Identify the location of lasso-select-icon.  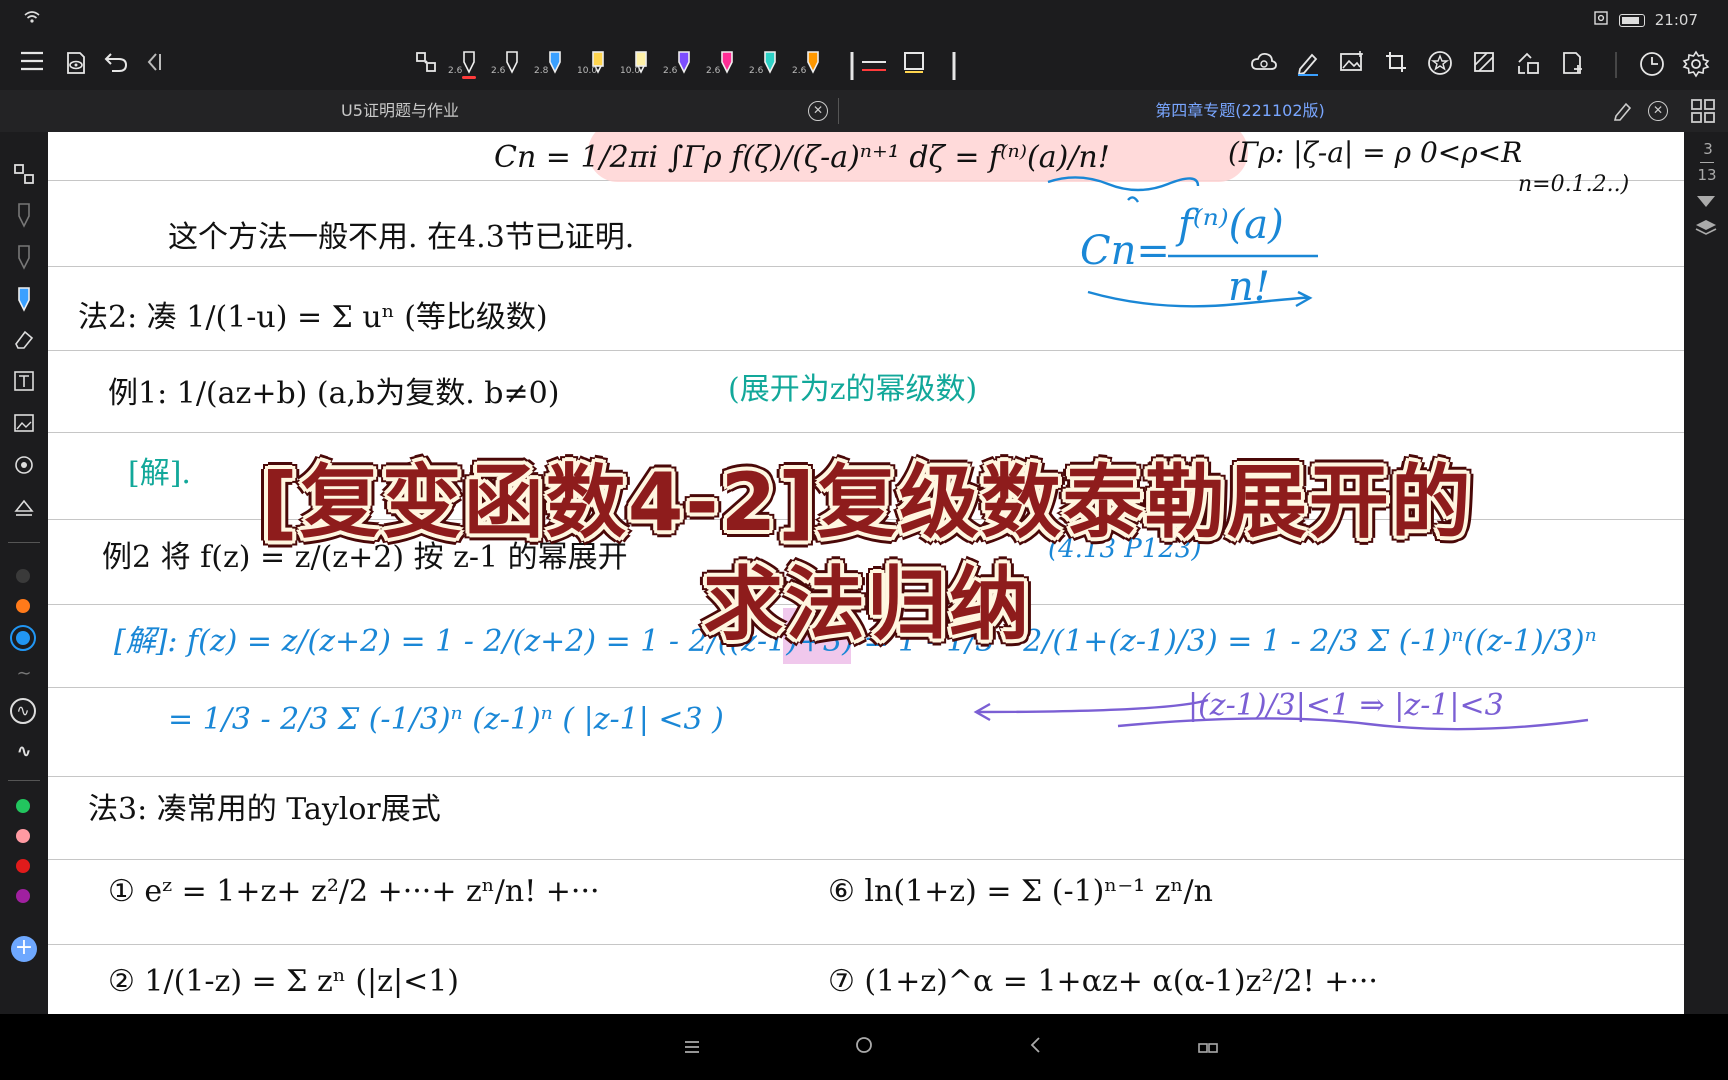
(426, 66).